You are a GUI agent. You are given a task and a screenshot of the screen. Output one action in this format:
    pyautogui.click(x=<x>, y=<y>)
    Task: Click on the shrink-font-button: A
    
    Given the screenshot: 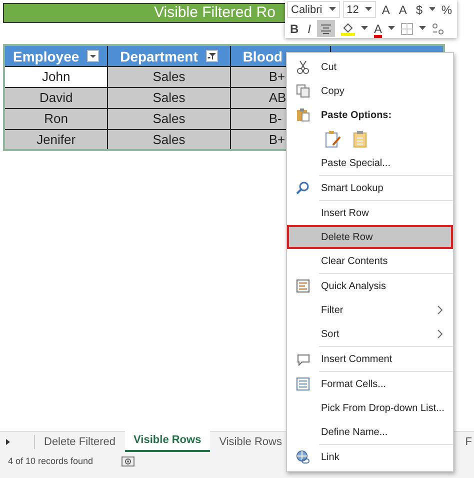 What is the action you would take?
    pyautogui.click(x=403, y=9)
    